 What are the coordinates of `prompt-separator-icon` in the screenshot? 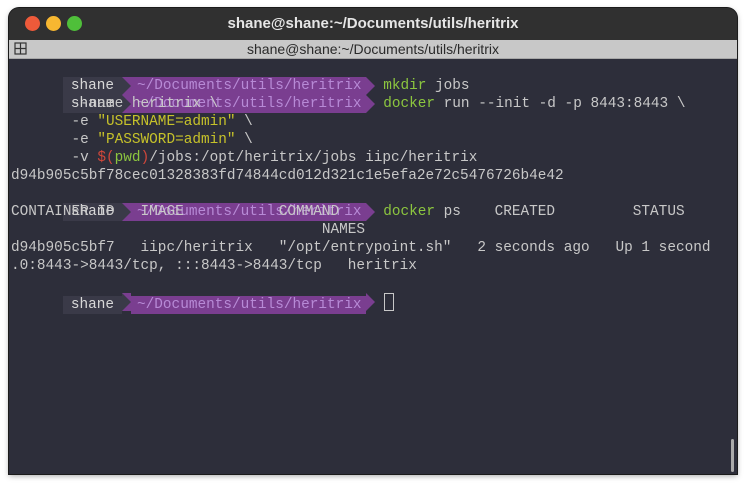 It's located at (127, 302).